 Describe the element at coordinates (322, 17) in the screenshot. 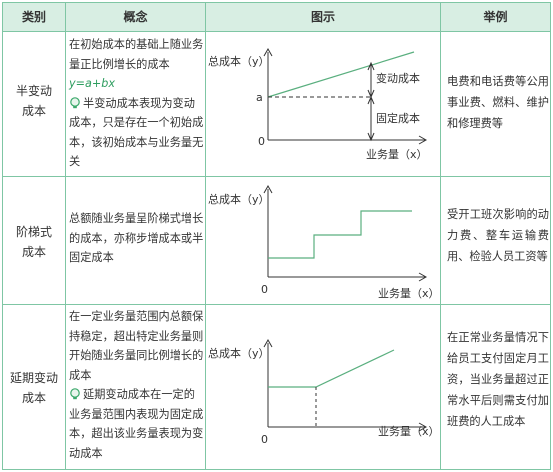

I see `header-diagram: 图示` at that location.